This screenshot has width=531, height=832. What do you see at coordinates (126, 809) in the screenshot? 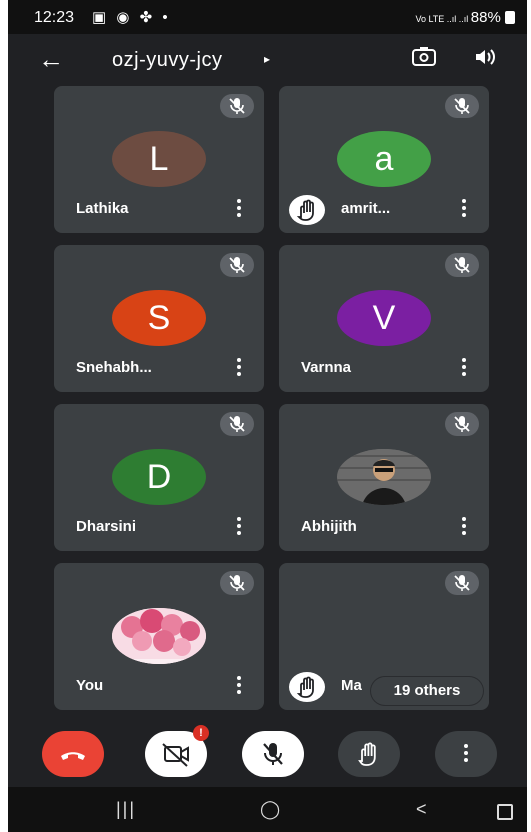
I see `recent-apps-button: |||` at bounding box center [126, 809].